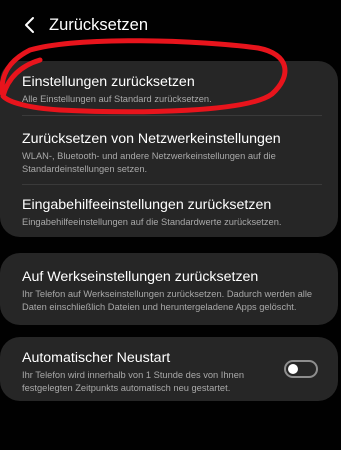 This screenshot has width=341, height=450. What do you see at coordinates (96, 358) in the screenshot?
I see `item-title: Automatischer Neustart` at bounding box center [96, 358].